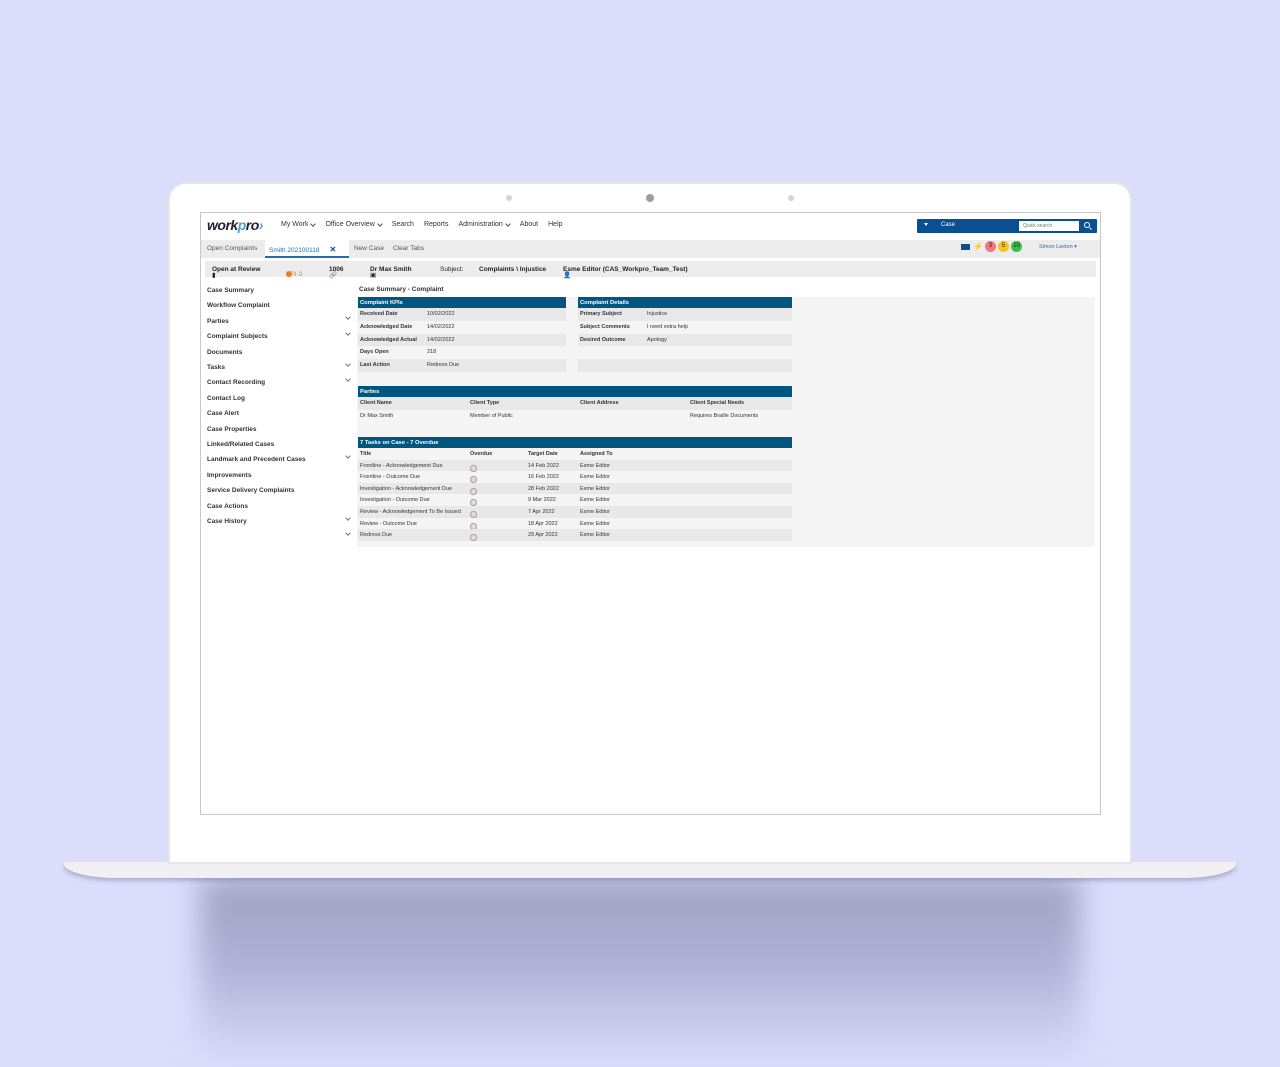 This screenshot has height=1067, width=1280. I want to click on nav-item: Search, so click(403, 224).